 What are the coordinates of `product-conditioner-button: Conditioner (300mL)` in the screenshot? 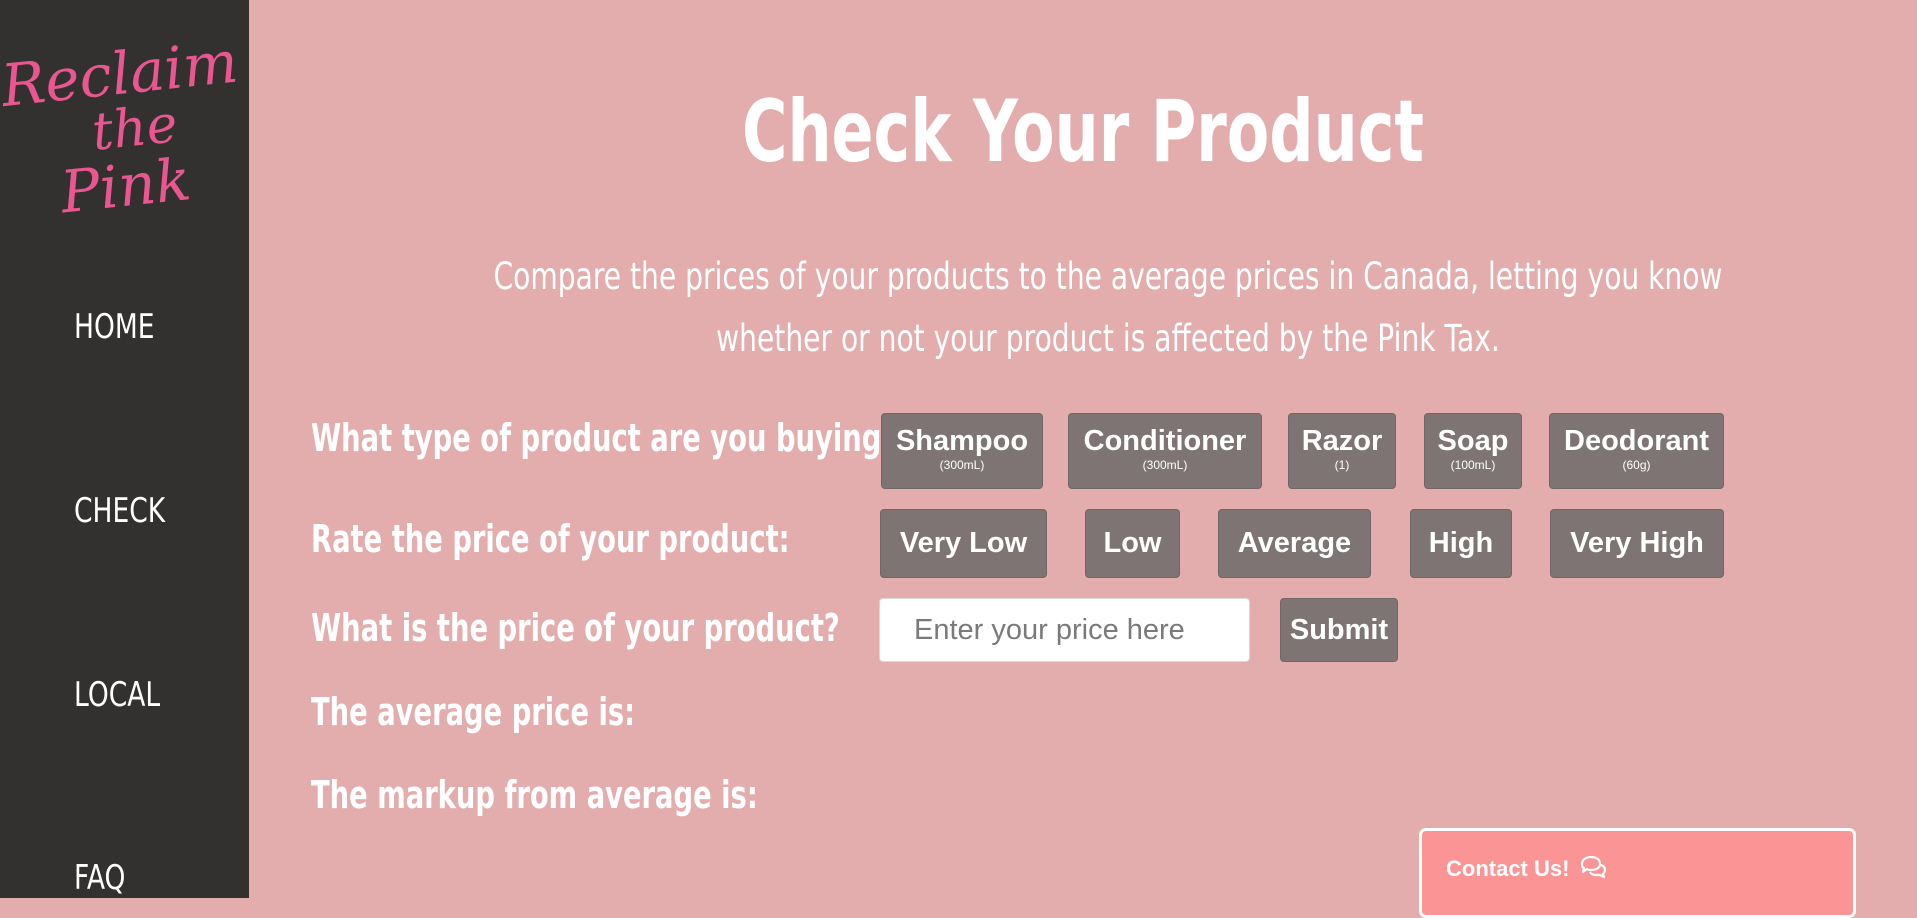 It's located at (1165, 451).